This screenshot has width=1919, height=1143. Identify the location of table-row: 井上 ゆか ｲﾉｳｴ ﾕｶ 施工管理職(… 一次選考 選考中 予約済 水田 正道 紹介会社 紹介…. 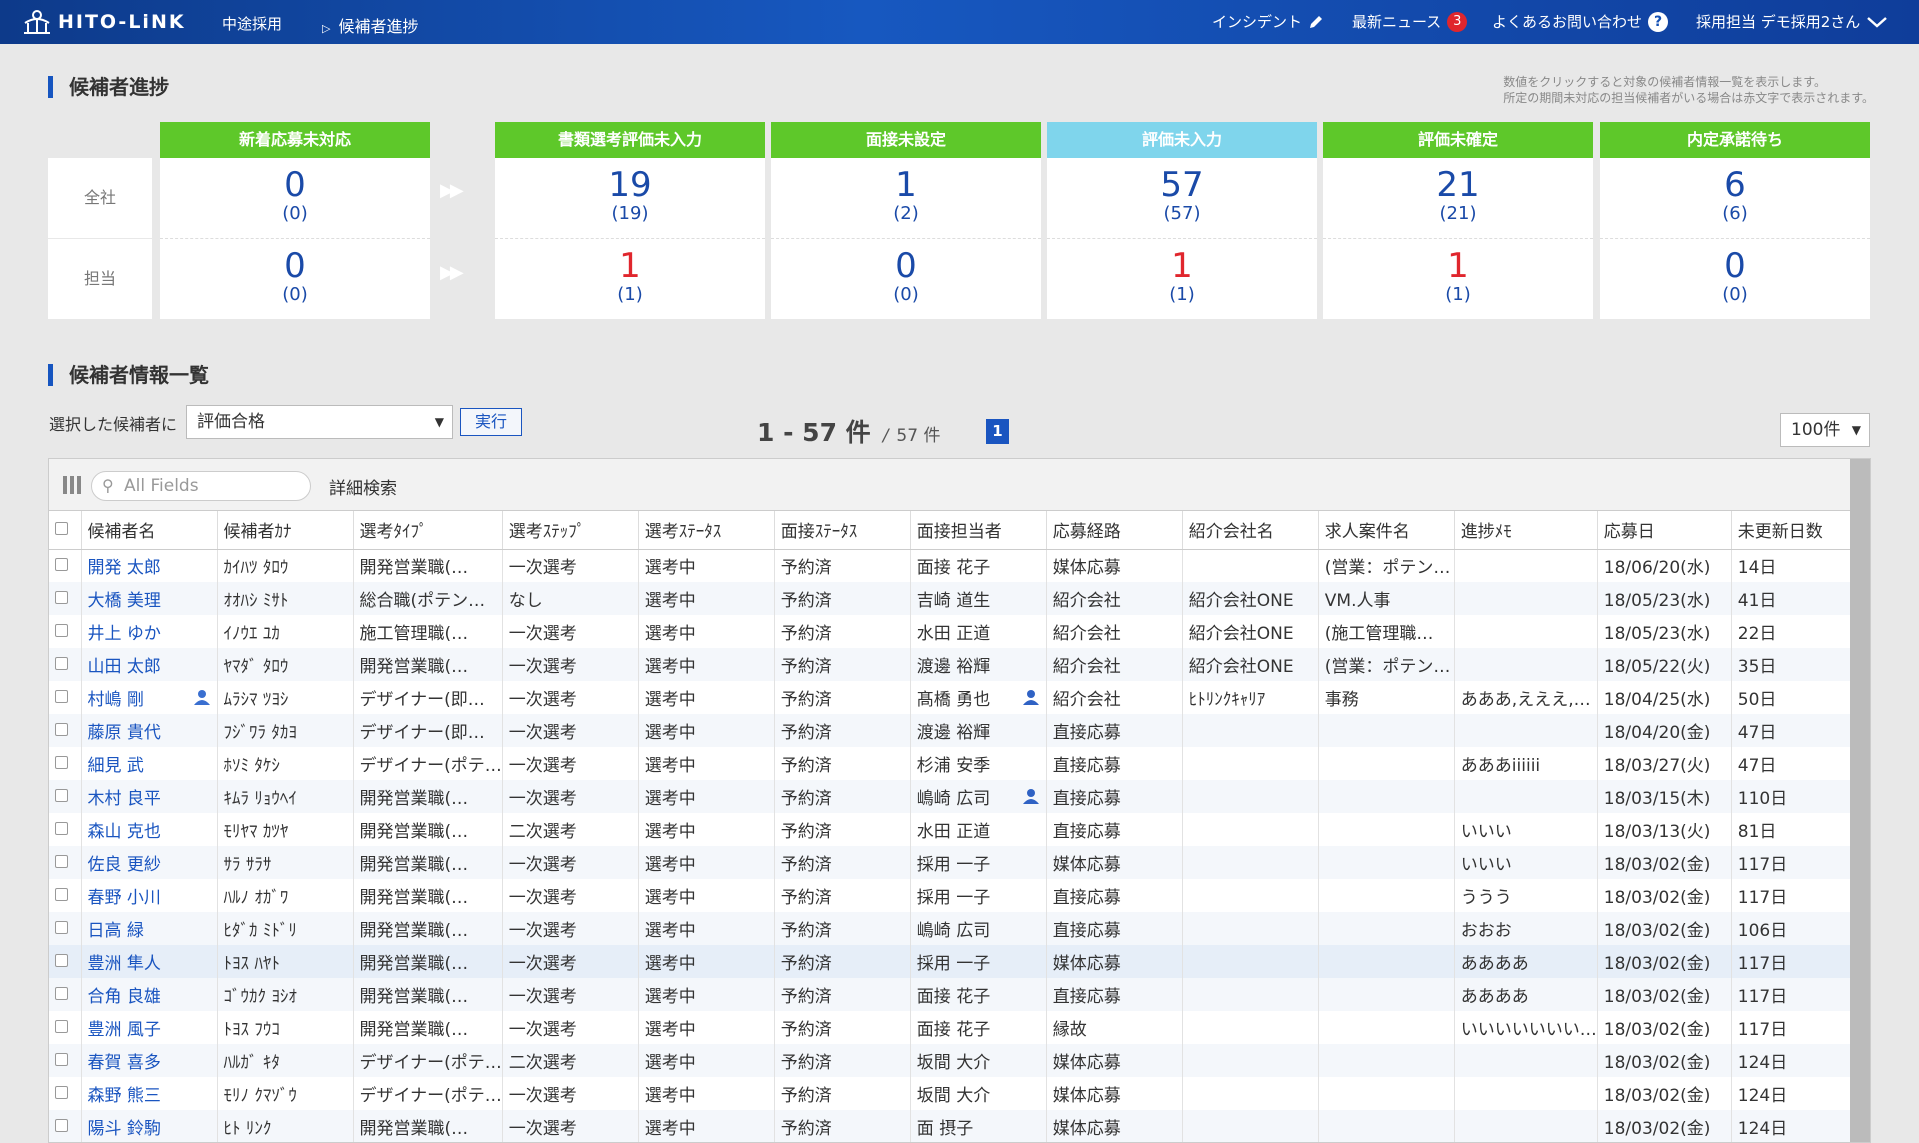
(957, 631).